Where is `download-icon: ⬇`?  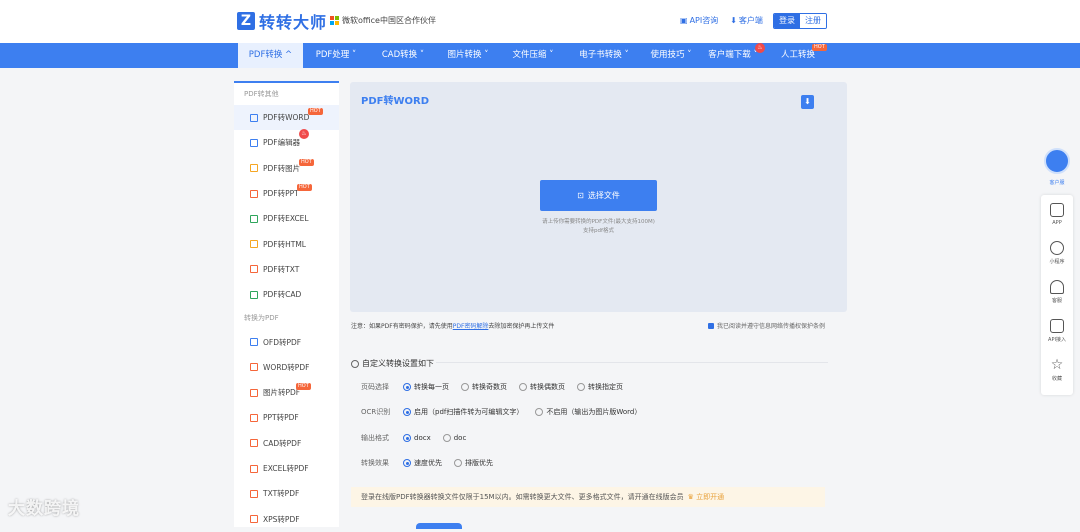 download-icon: ⬇ is located at coordinates (807, 102).